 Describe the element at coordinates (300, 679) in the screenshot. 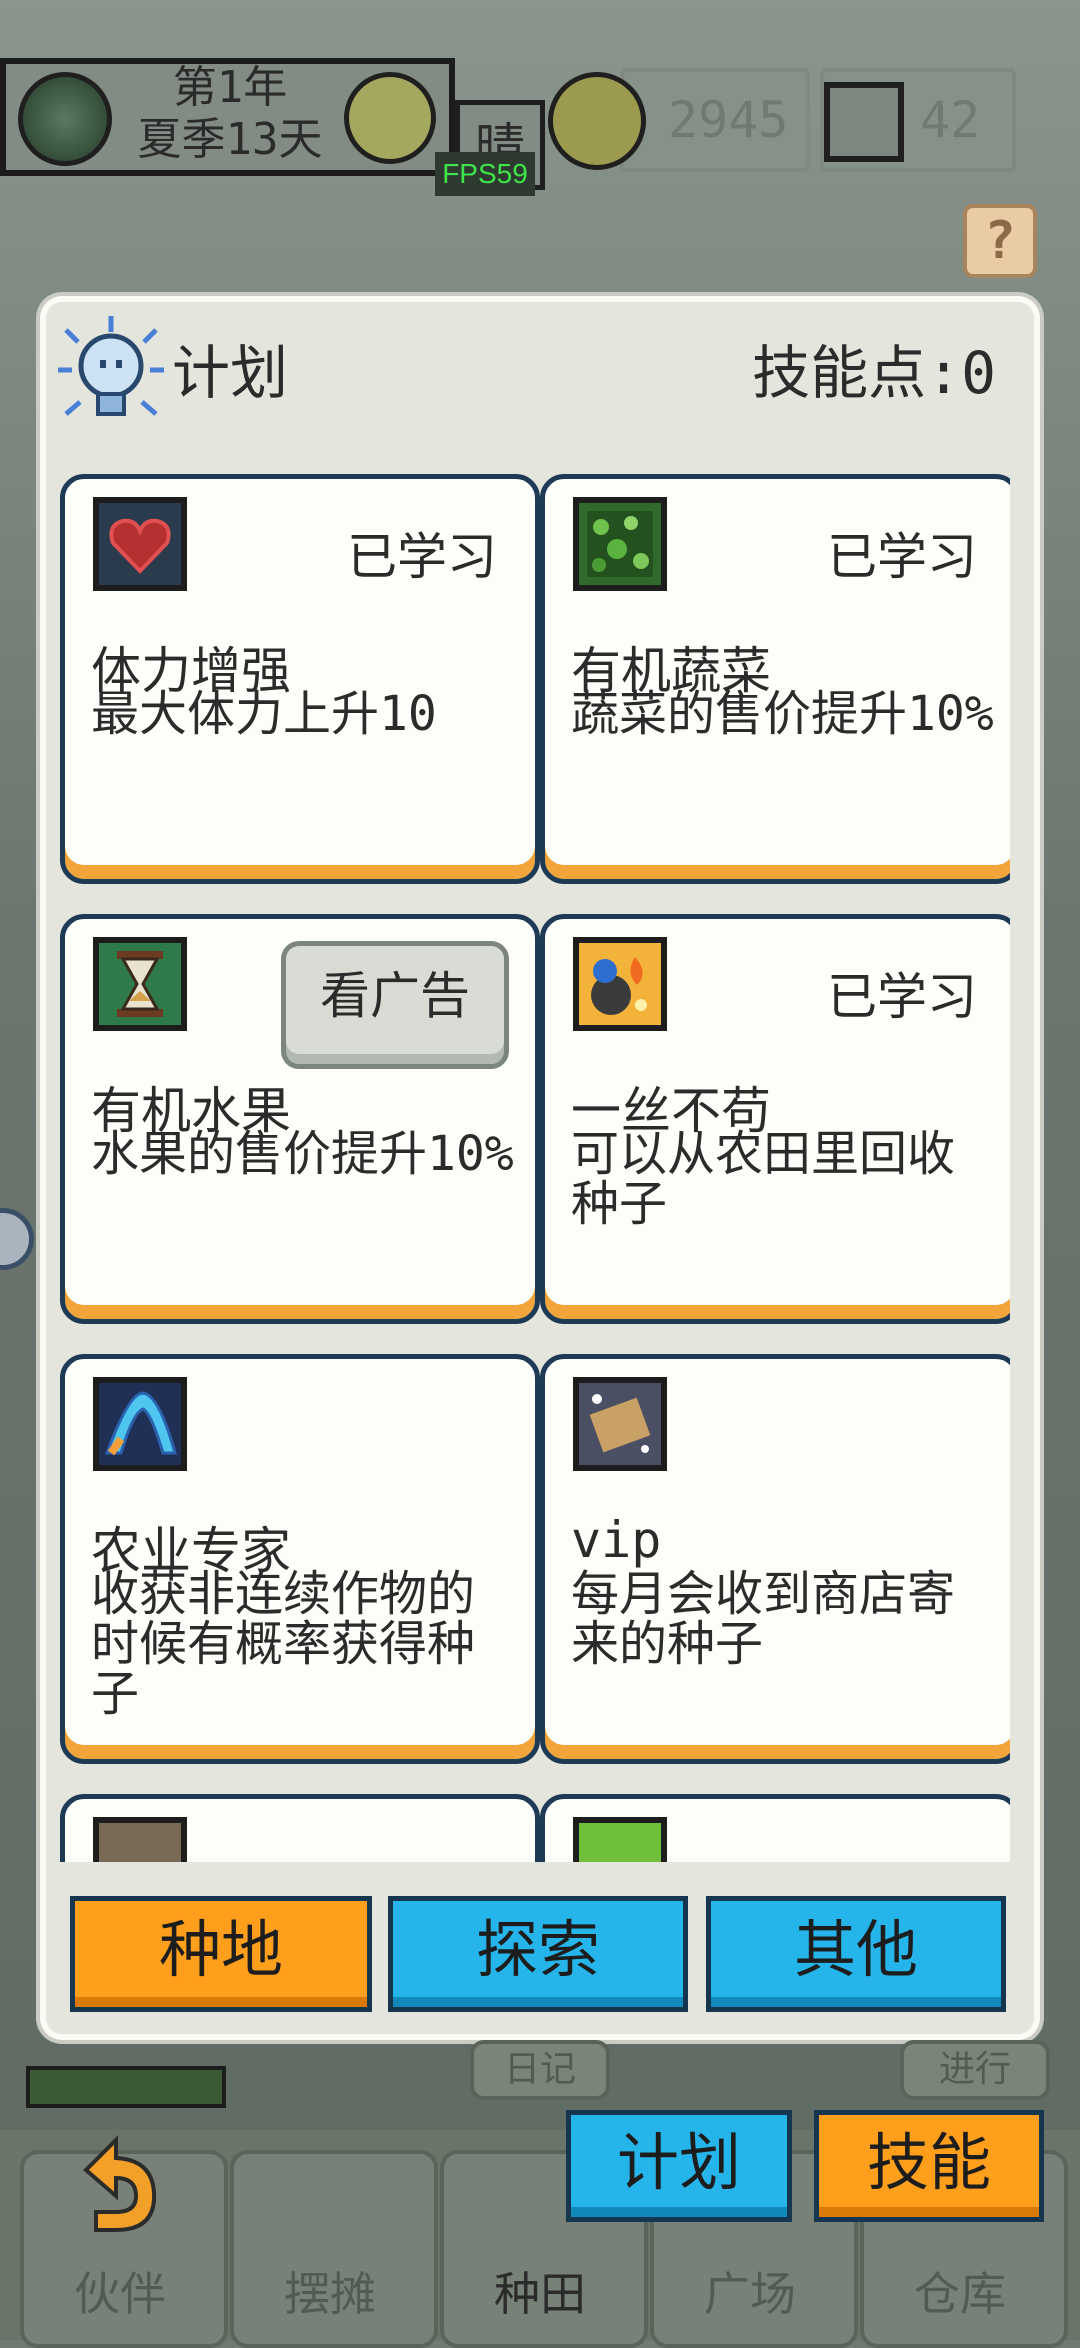

I see `skill-card: 已学习 体力增强 最大体力上升10` at that location.